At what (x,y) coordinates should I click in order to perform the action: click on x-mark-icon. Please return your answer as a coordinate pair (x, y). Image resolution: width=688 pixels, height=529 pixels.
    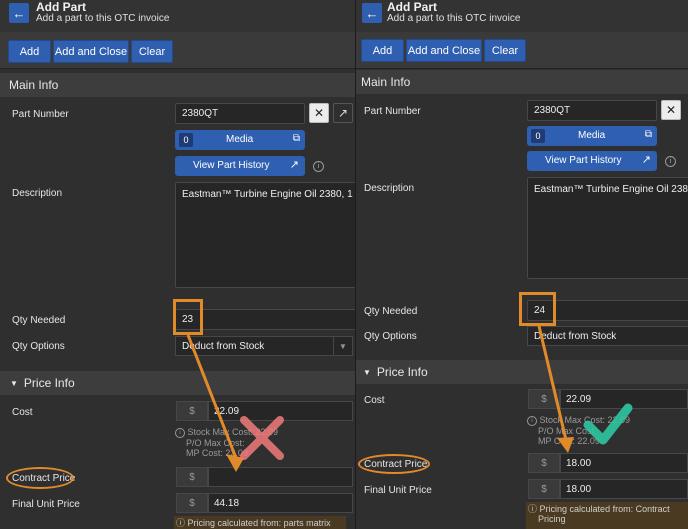
    Looking at the image, I should click on (262, 438).